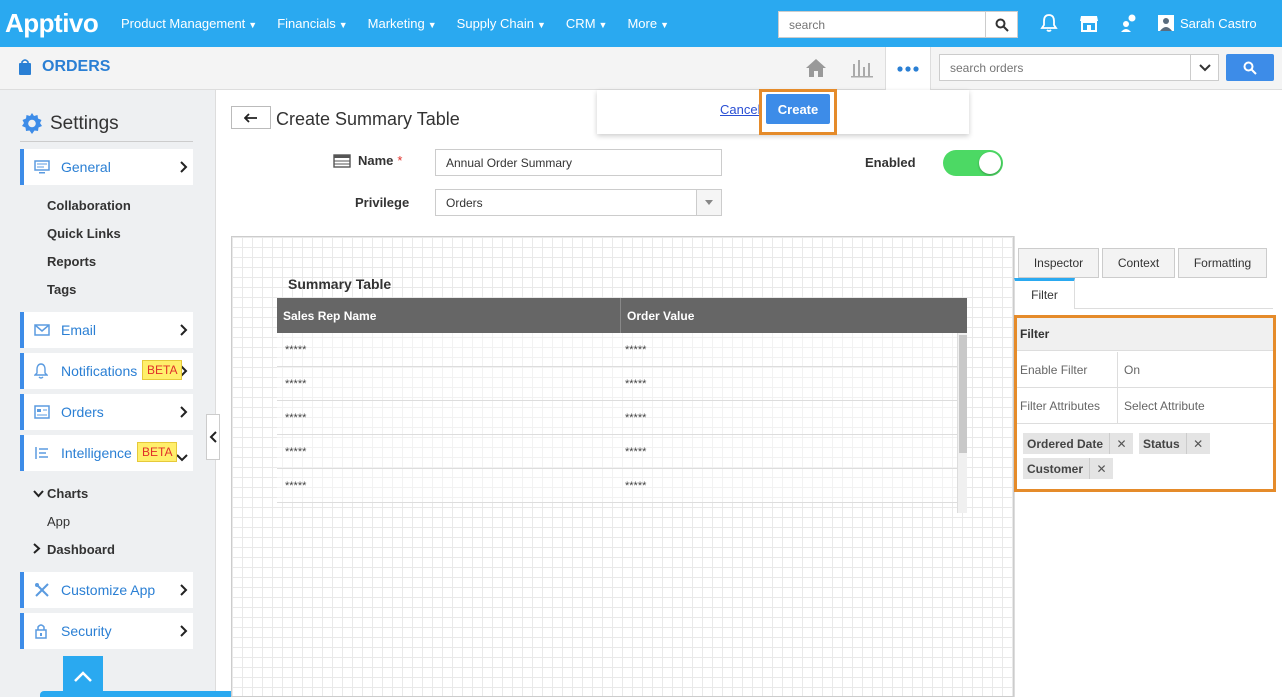  Describe the element at coordinates (106, 412) in the screenshot. I see `sidebar-item-orders: Orders` at that location.